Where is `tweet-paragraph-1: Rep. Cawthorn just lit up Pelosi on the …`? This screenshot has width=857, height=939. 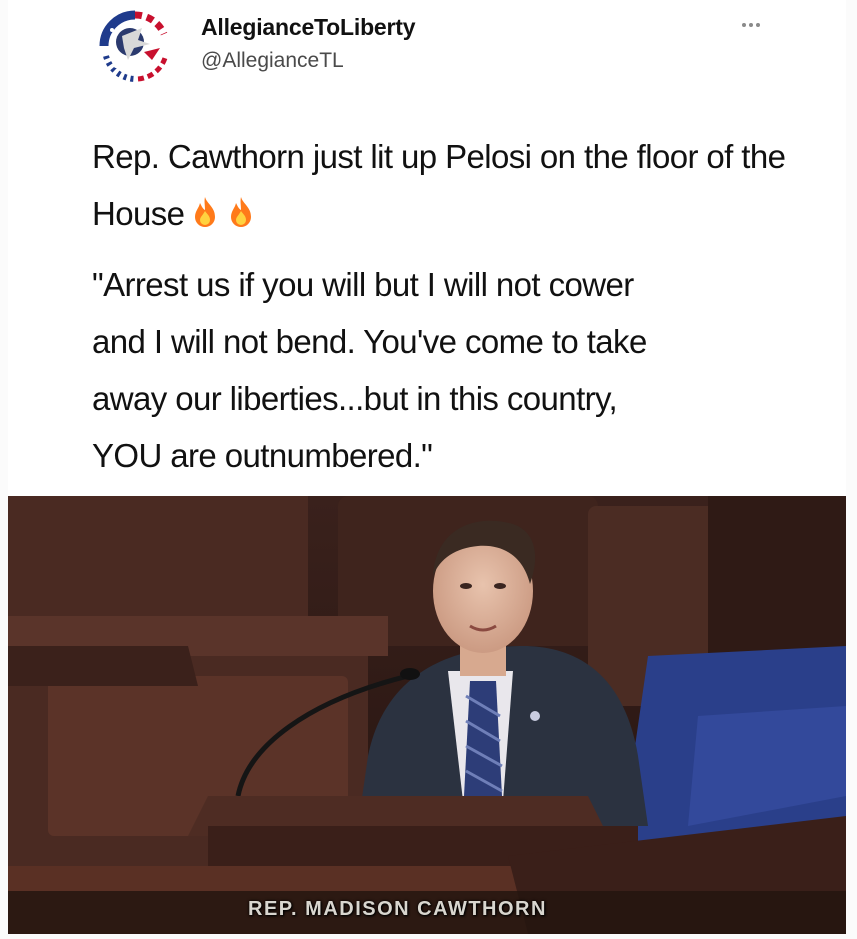
tweet-paragraph-1: Rep. Cawthorn just lit up Pelosi on the … is located at coordinates (452, 185).